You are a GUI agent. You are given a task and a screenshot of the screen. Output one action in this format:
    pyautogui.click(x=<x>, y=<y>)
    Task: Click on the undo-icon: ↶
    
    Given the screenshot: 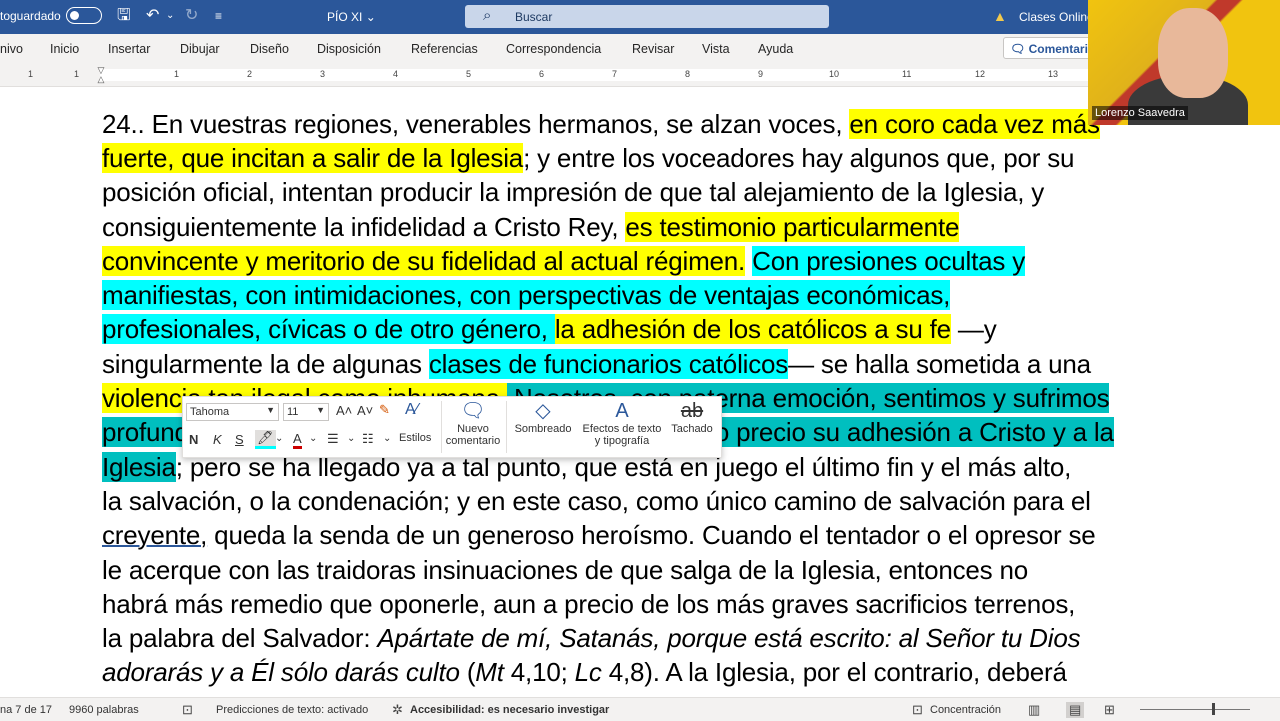 What is the action you would take?
    pyautogui.click(x=152, y=16)
    